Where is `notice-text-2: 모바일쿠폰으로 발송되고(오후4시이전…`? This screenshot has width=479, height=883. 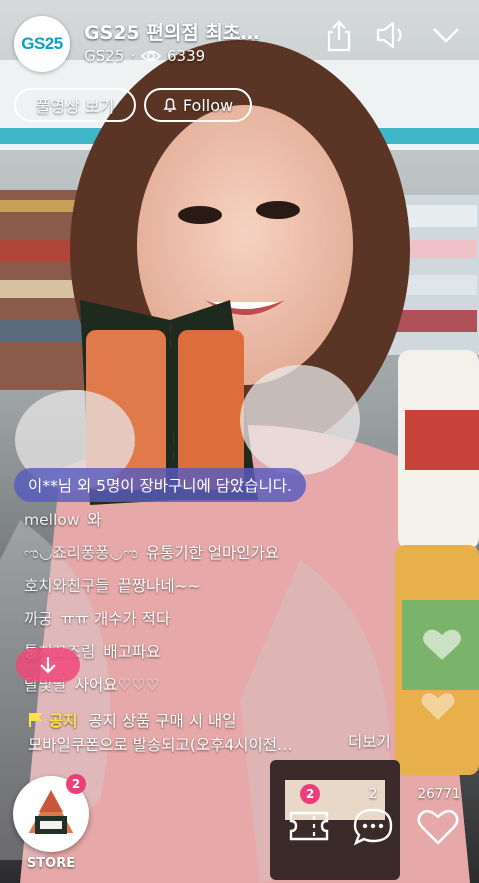
notice-text-2: 모바일쿠폰으로 발송되고(오후4시이전… is located at coordinates (160, 745).